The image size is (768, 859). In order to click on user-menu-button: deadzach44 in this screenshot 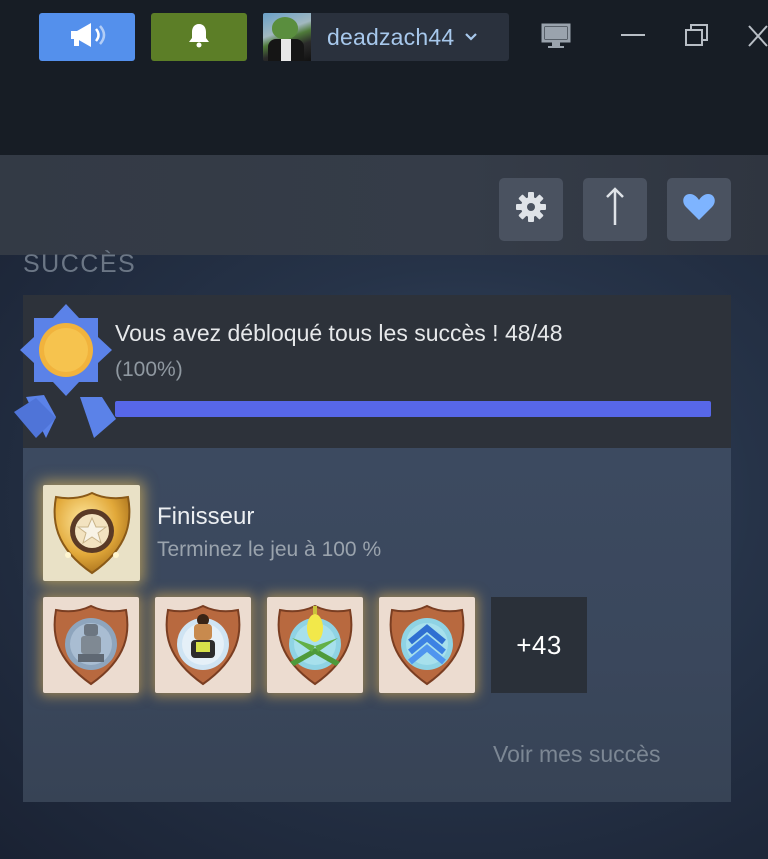, I will do `click(386, 37)`.